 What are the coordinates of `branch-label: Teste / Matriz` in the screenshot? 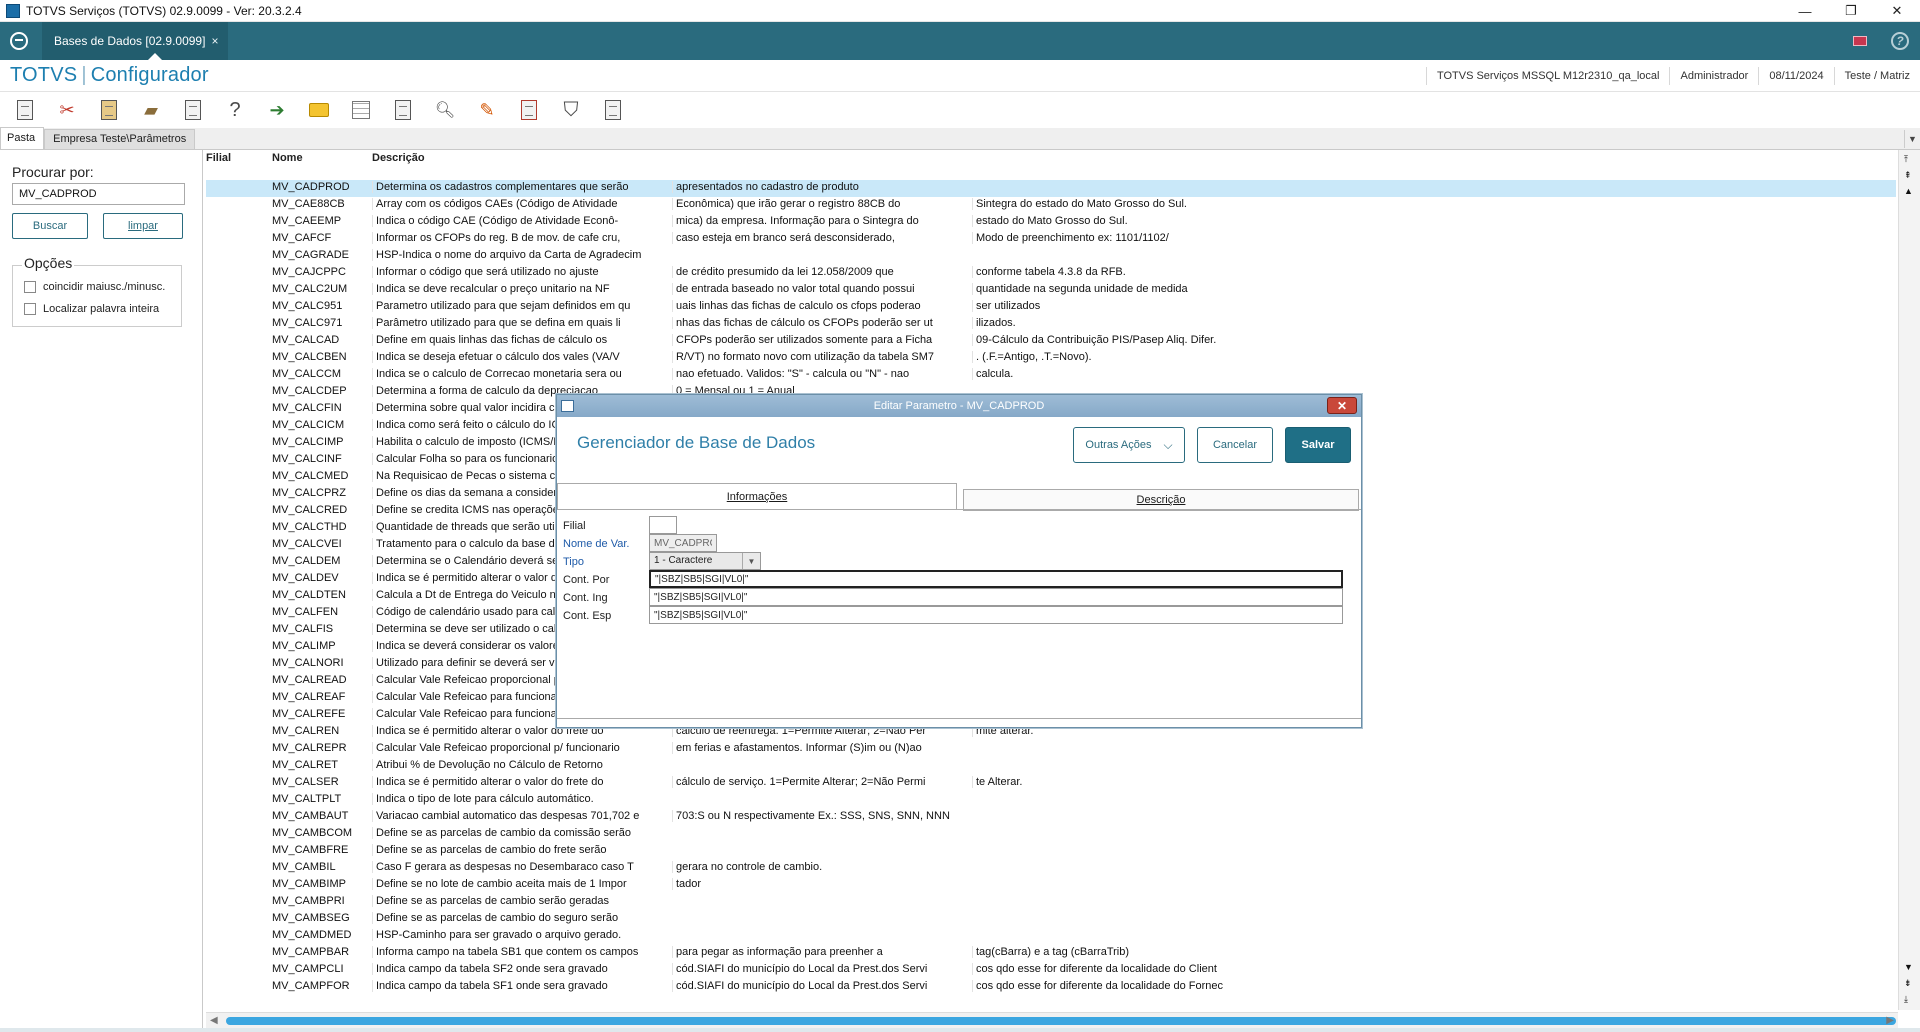 It's located at (1876, 76).